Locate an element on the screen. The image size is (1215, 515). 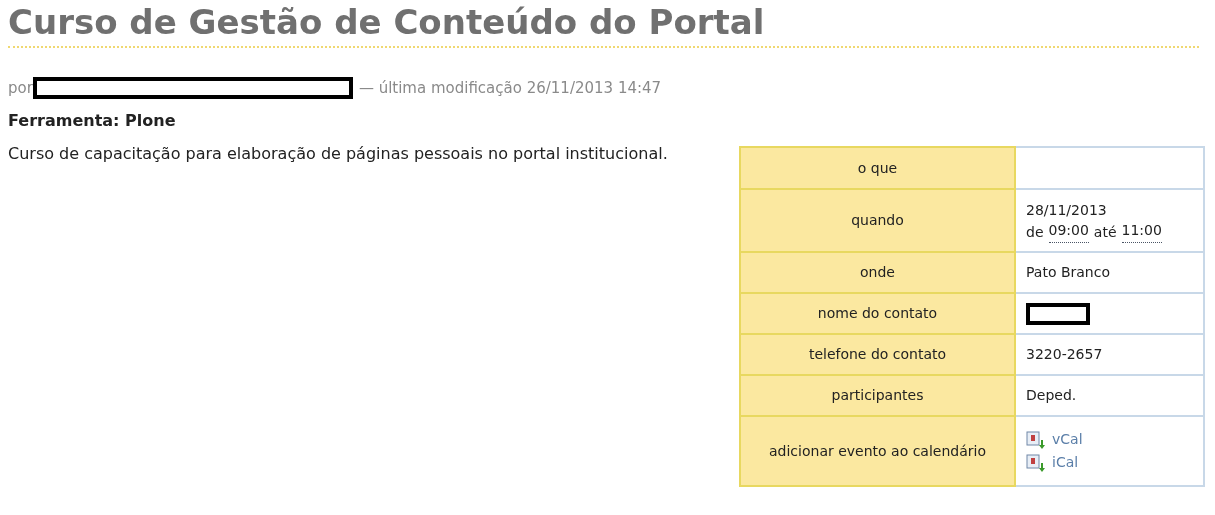
subtitle: Ferramenta: Plone is located at coordinates (92, 121).